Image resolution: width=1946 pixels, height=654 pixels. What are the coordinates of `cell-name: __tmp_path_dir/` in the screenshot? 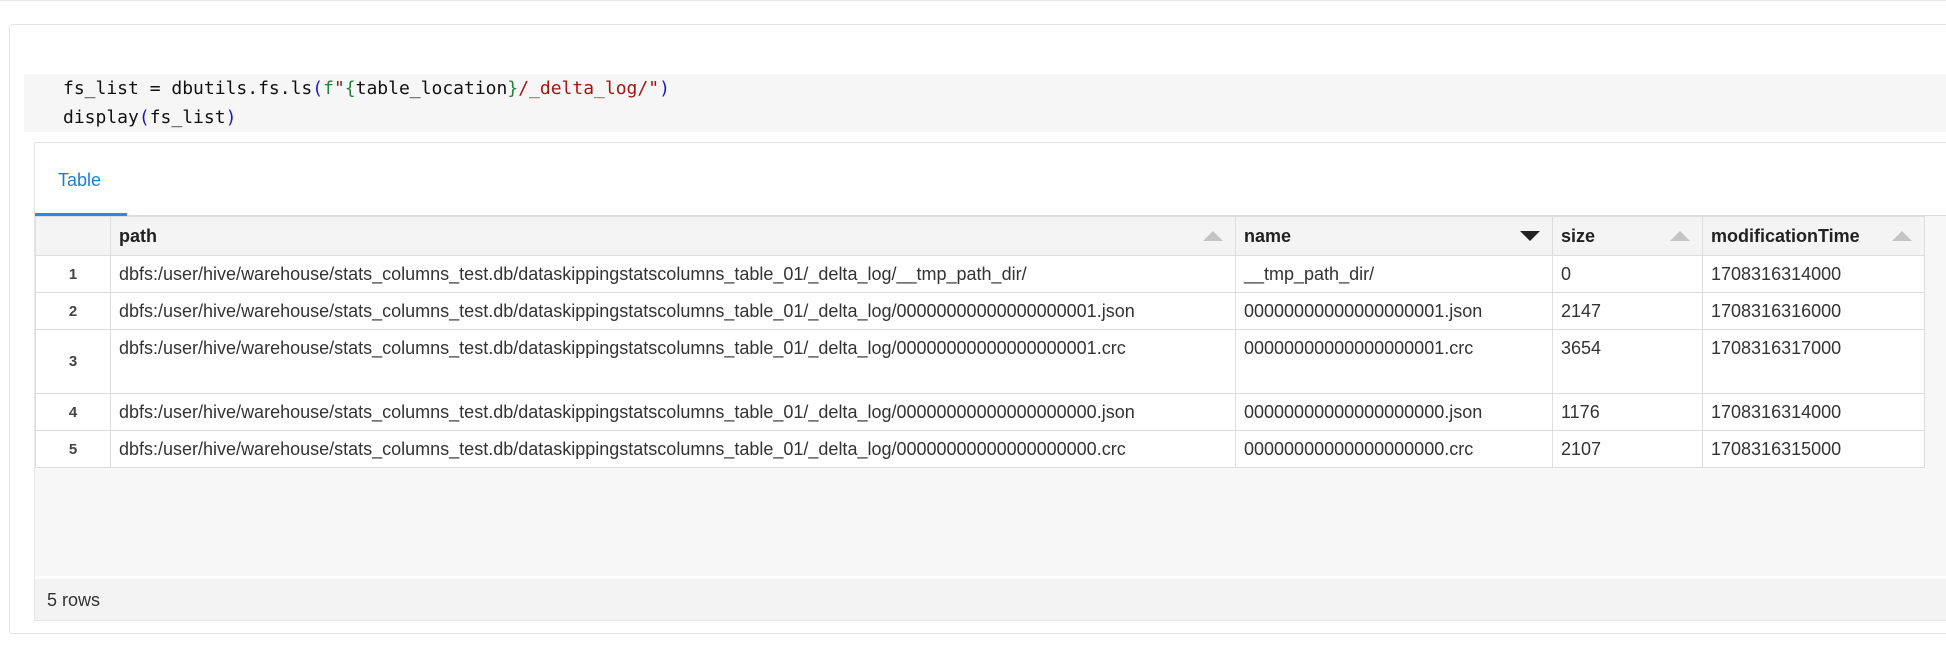 It's located at (1394, 274).